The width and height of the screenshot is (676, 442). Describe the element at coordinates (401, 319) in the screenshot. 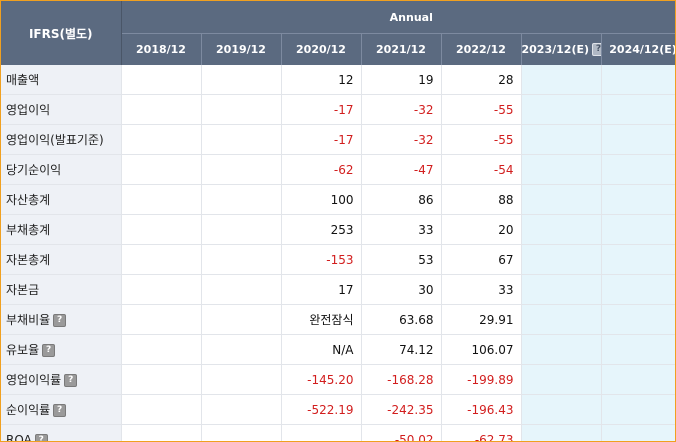

I see `value-cell: 63.68` at that location.